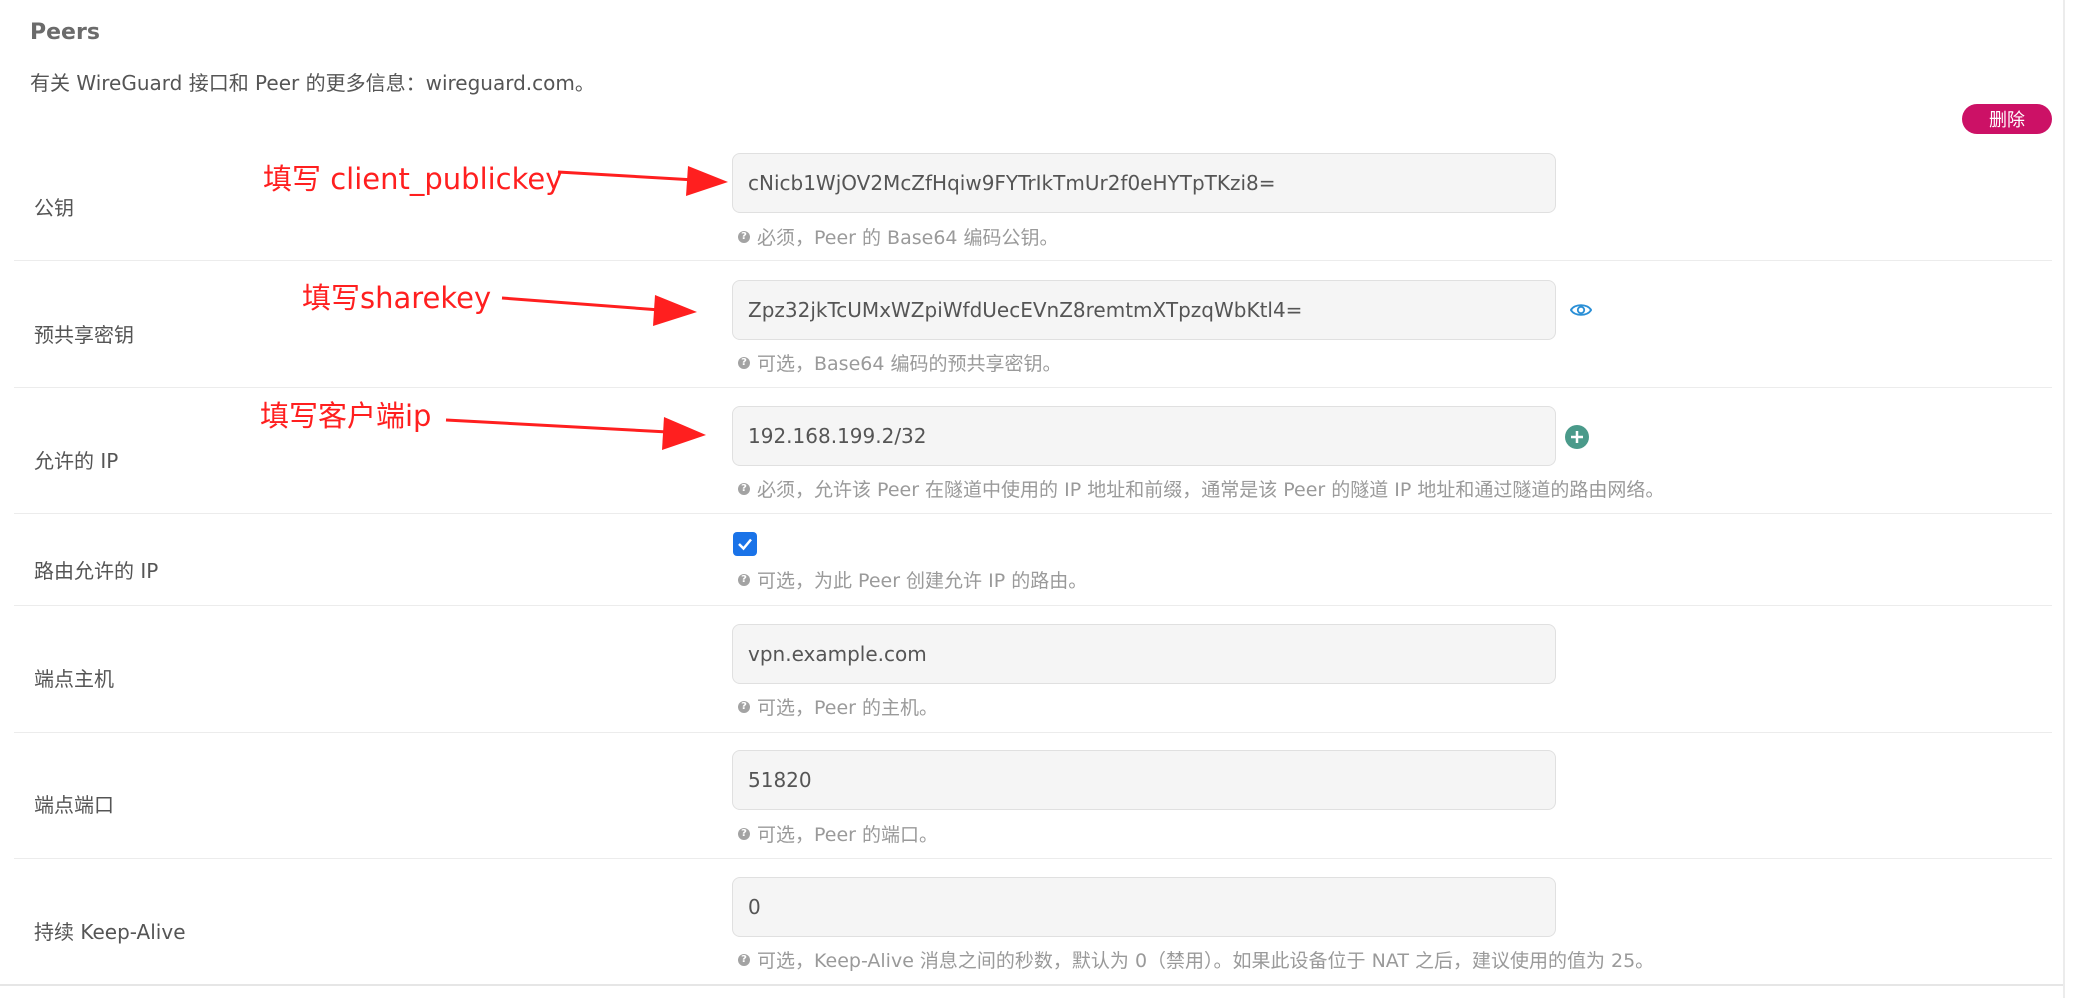 The width and height of the screenshot is (2075, 998). What do you see at coordinates (413, 179) in the screenshot?
I see `annotation-public-key: 填写 client_publickey` at bounding box center [413, 179].